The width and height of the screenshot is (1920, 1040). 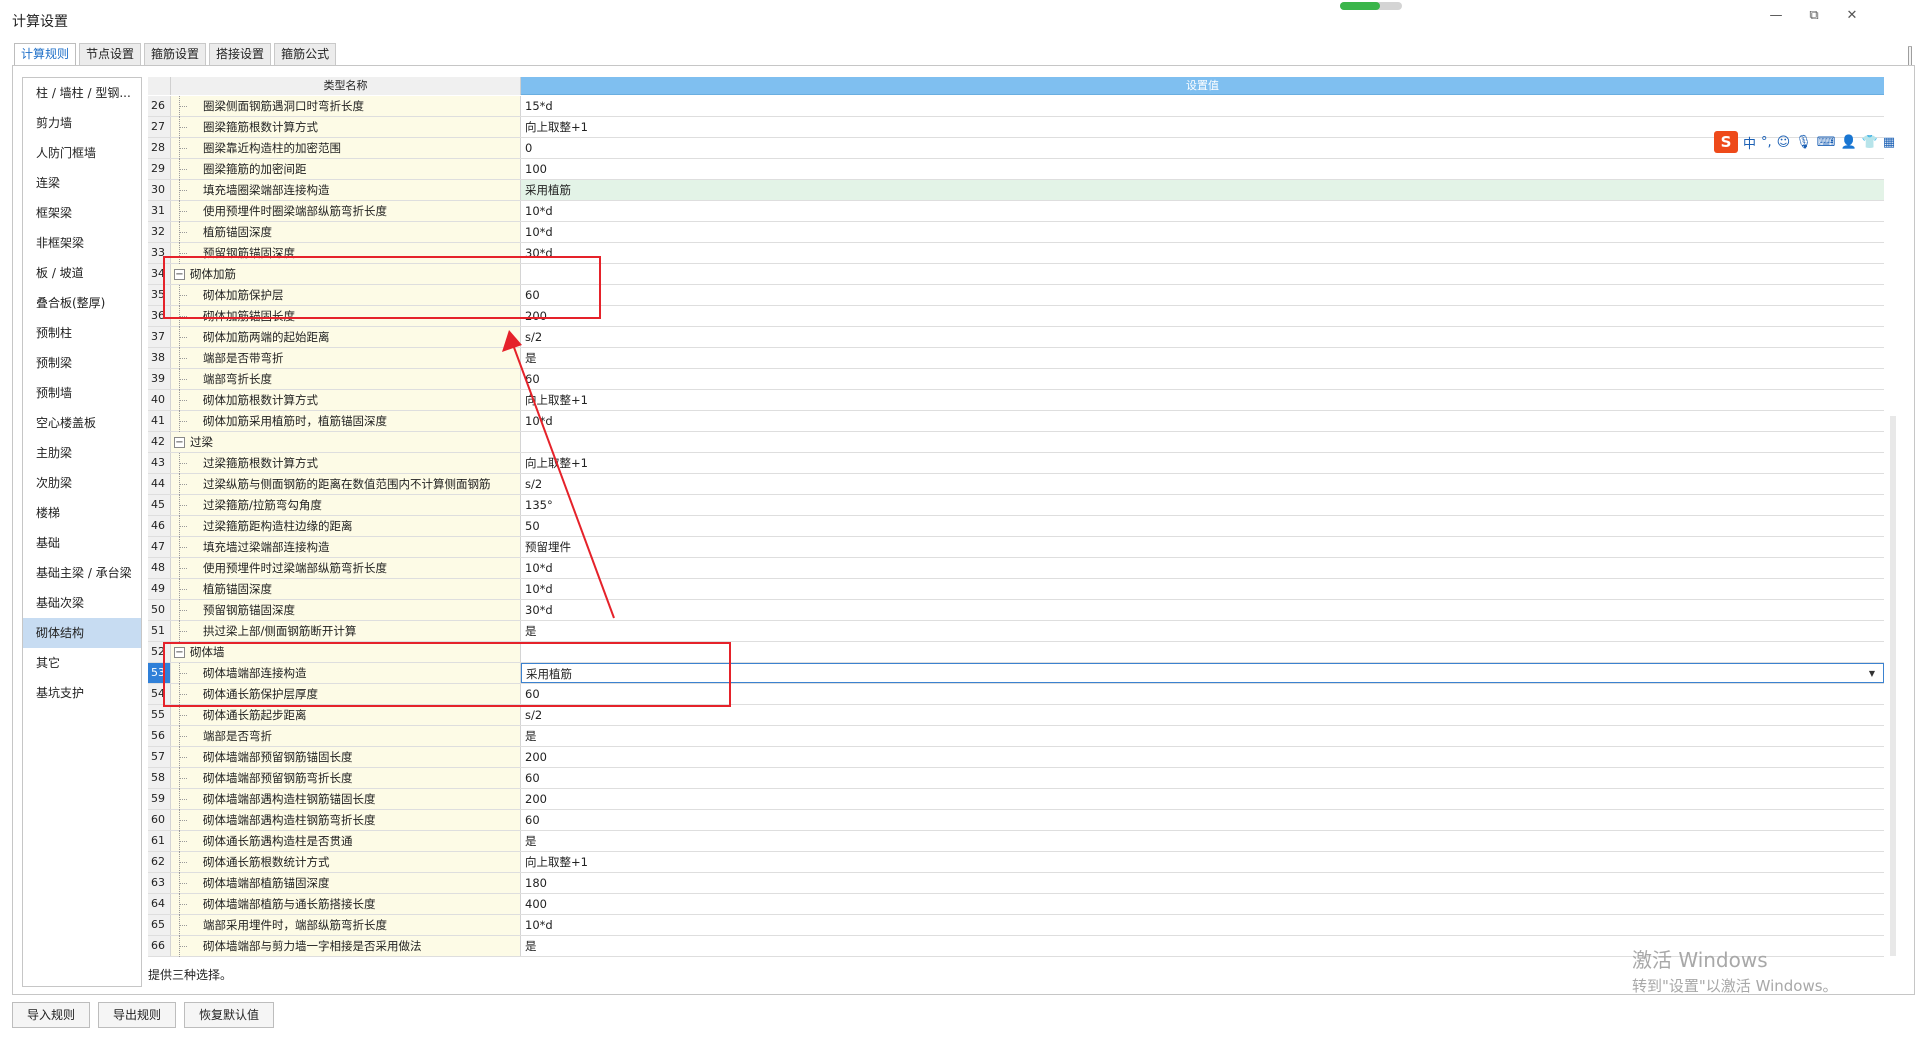 I want to click on table-row: 38 端部是否带弯折是, so click(x=1016, y=358).